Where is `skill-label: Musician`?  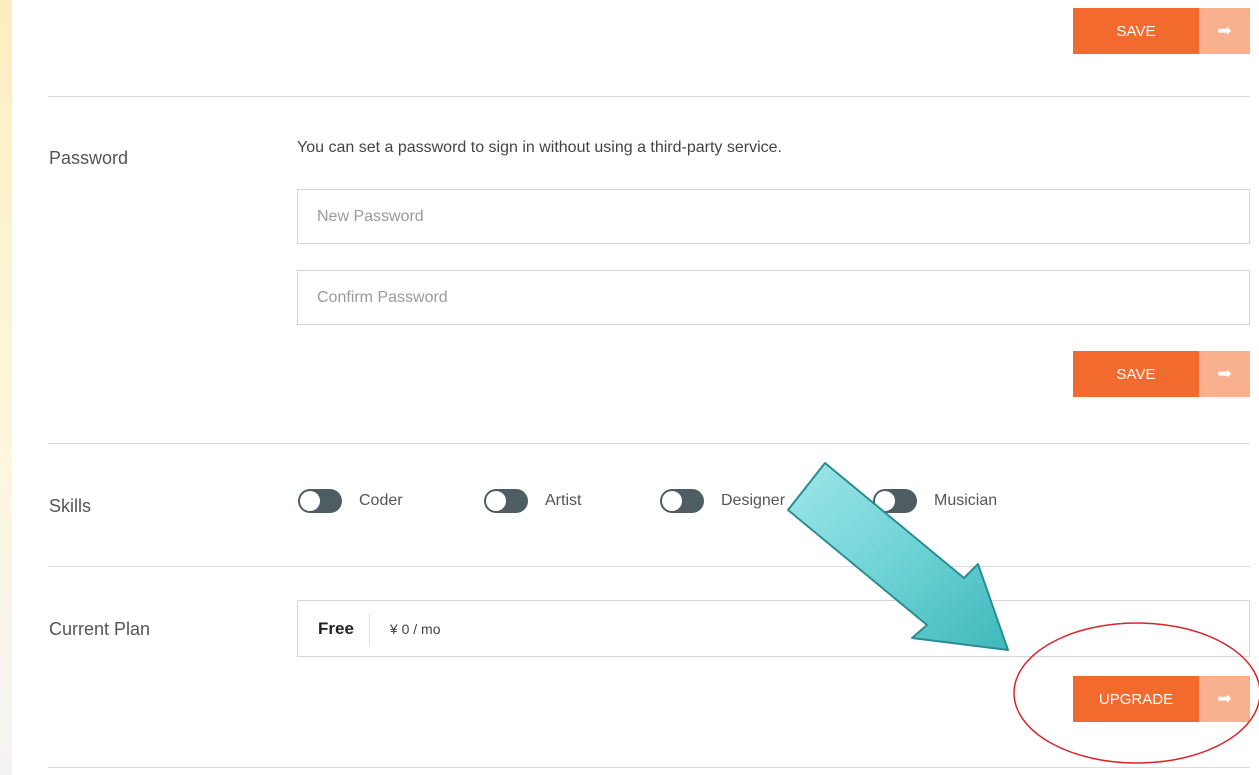
skill-label: Musician is located at coordinates (966, 500).